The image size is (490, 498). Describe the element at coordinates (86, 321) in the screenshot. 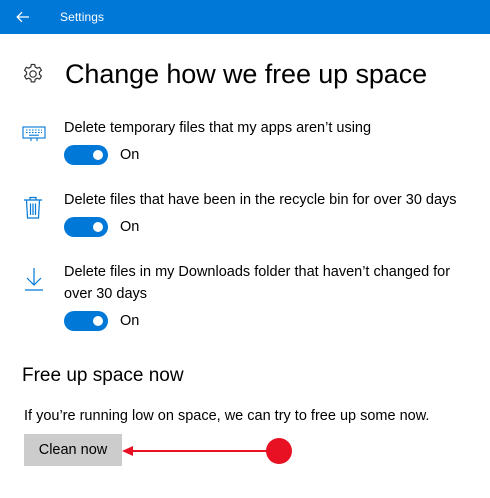

I see `downloads-toggle` at that location.